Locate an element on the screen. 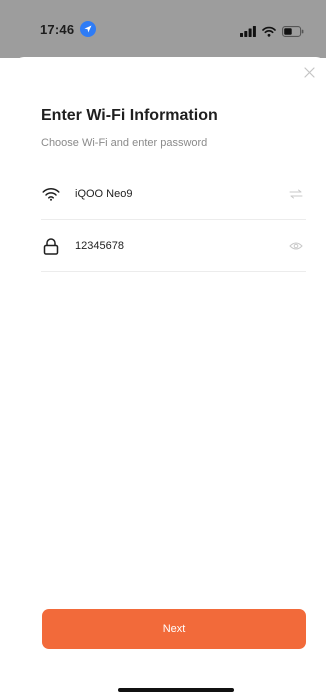 The width and height of the screenshot is (326, 695). status-icons is located at coordinates (272, 33).